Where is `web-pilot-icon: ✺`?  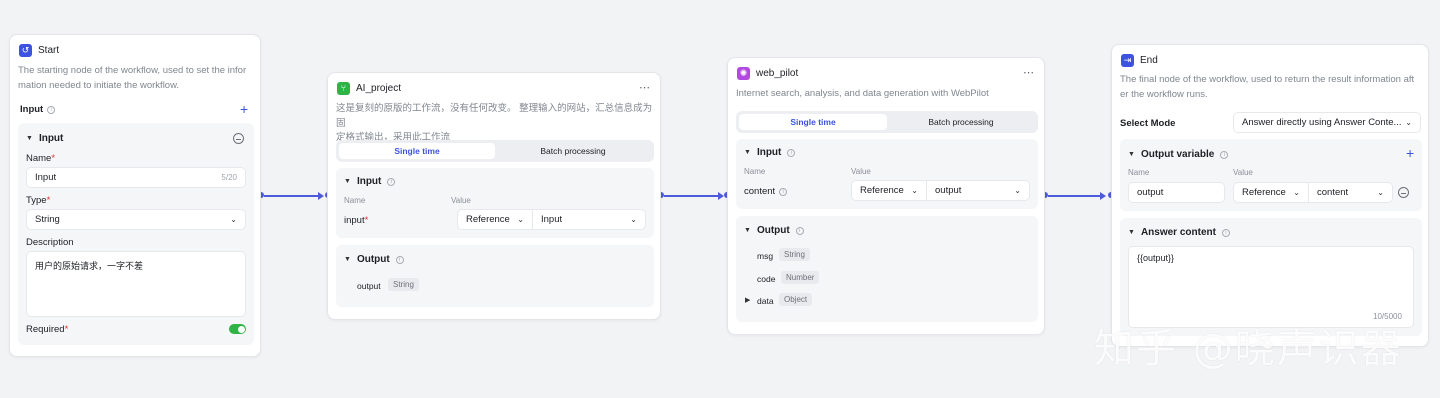
web-pilot-icon: ✺ is located at coordinates (743, 73).